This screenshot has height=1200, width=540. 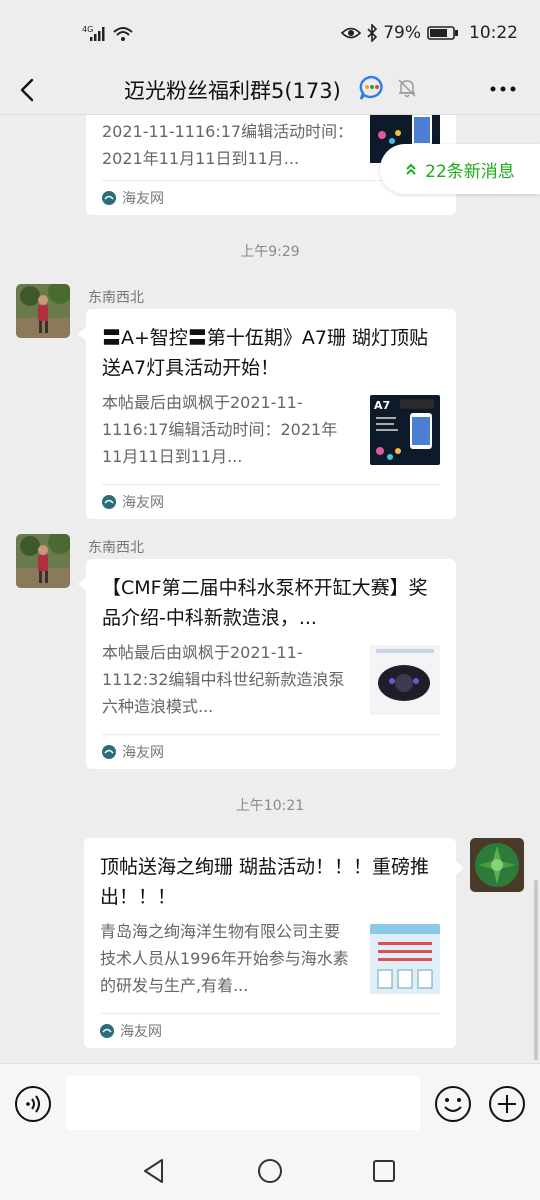 I want to click on system-home-button, so click(x=270, y=1173).